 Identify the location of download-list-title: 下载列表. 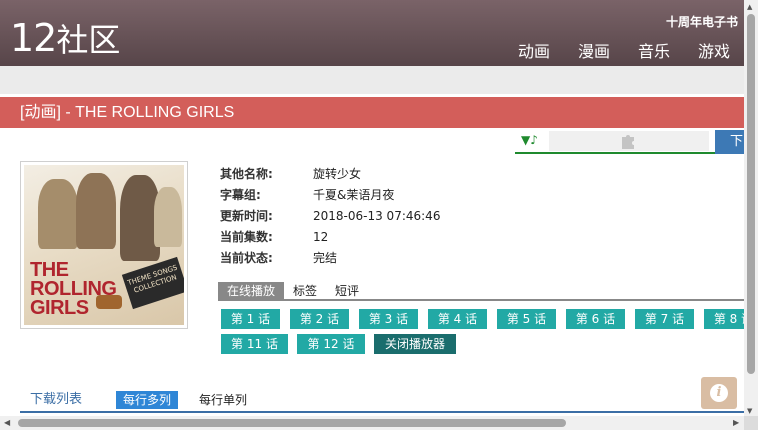
(56, 399).